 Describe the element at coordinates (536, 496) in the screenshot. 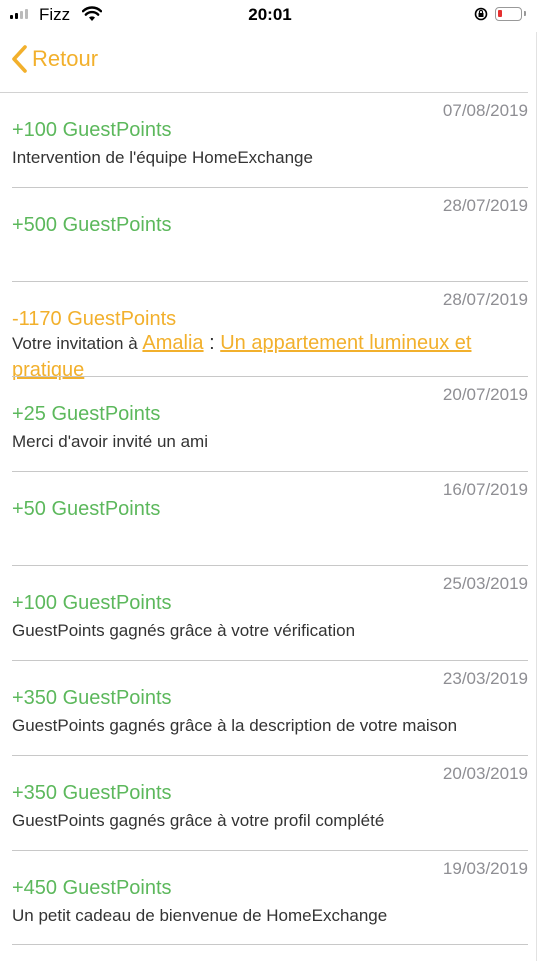

I see `scroll-edge` at that location.